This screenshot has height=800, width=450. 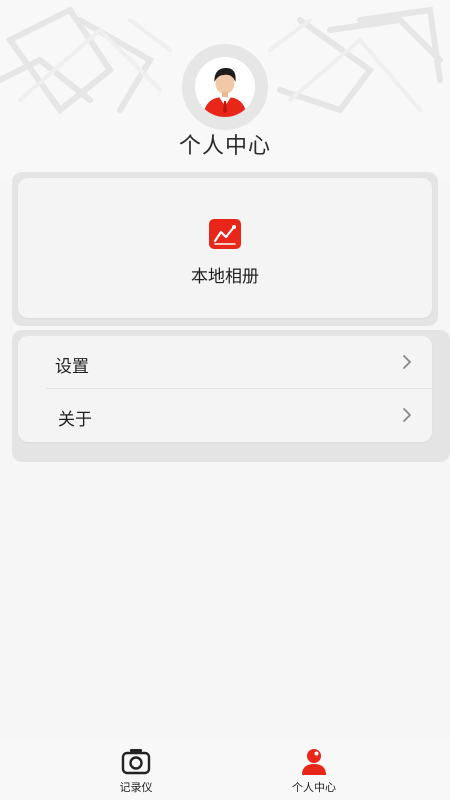 What do you see at coordinates (225, 362) in the screenshot?
I see `menu-item-settings: 设置` at bounding box center [225, 362].